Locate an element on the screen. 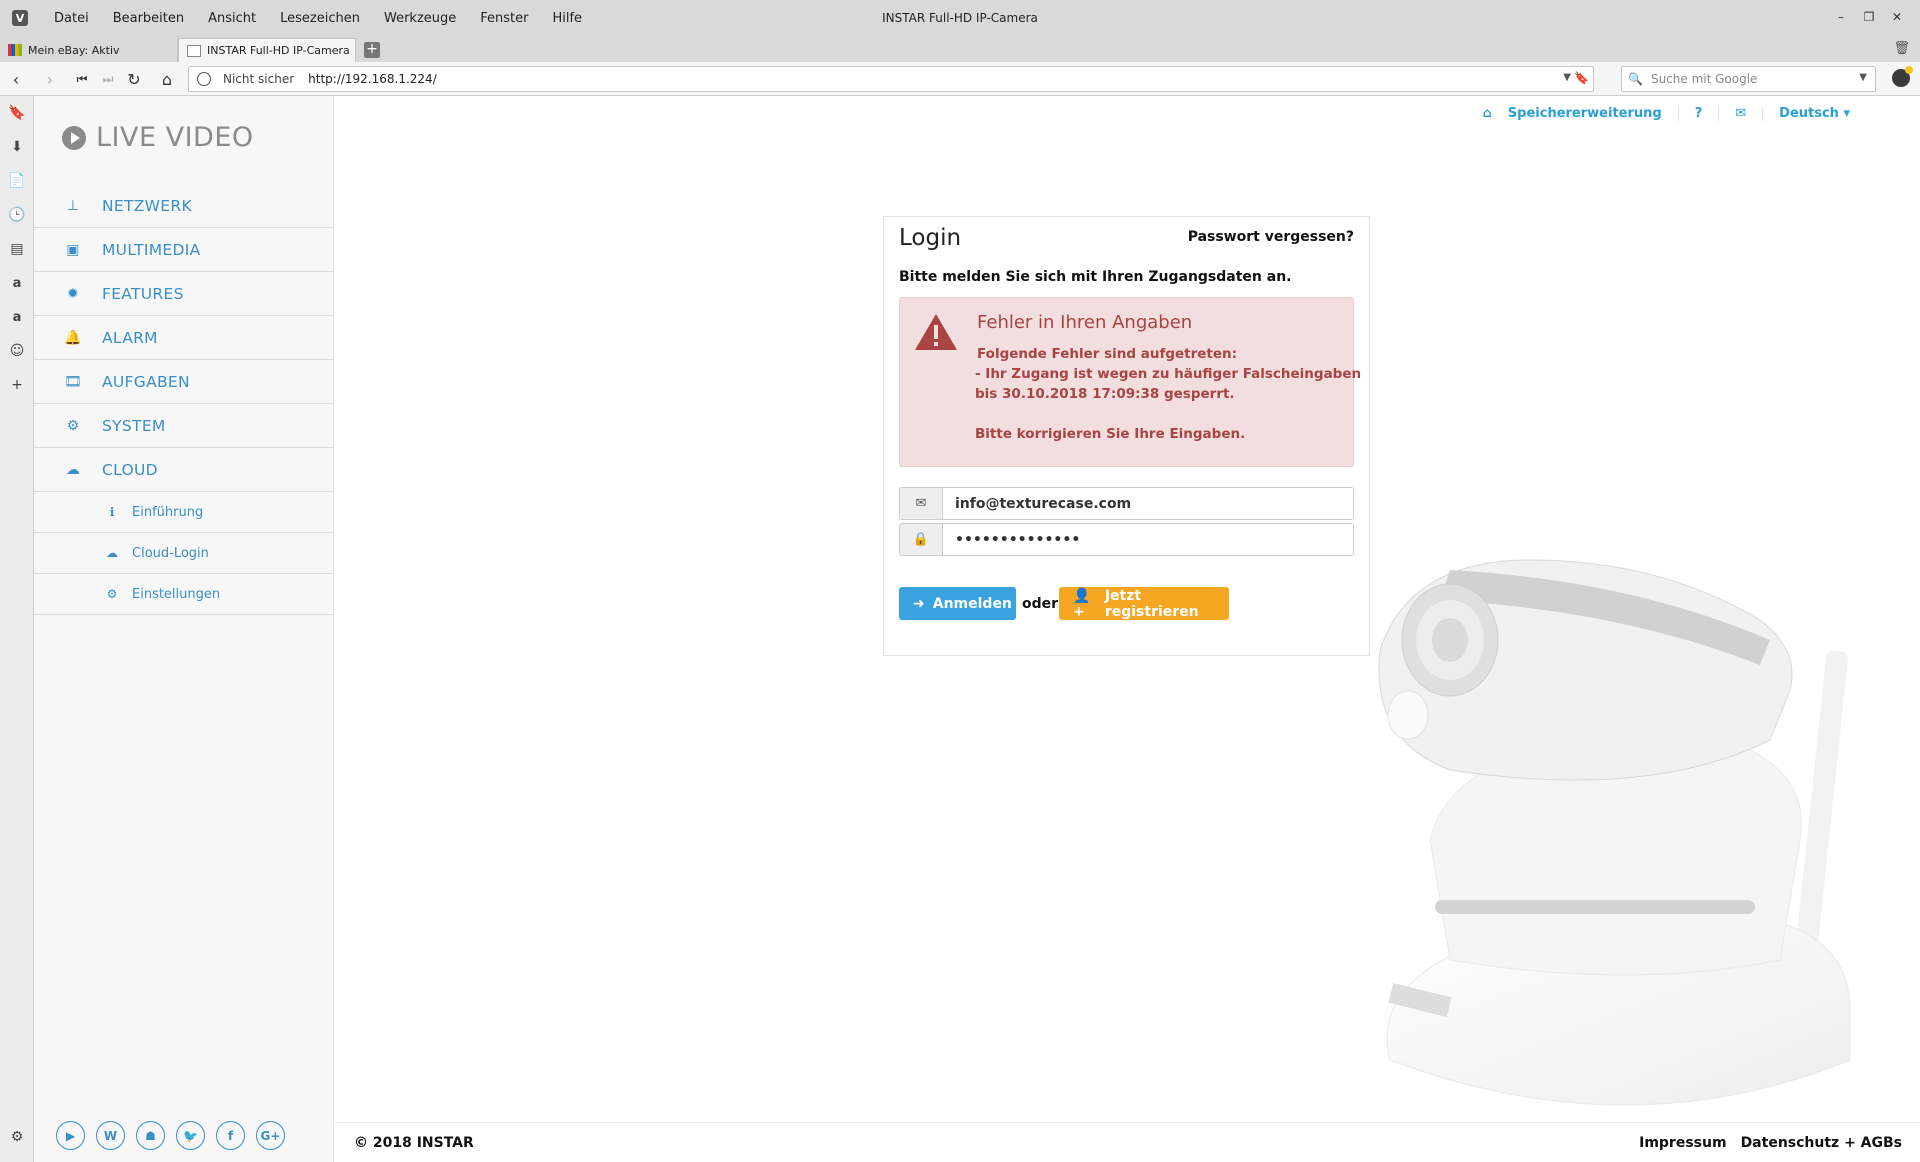 Image resolution: width=1920 pixels, height=1162 pixels. window-panel-icon: ▤ is located at coordinates (17, 249).